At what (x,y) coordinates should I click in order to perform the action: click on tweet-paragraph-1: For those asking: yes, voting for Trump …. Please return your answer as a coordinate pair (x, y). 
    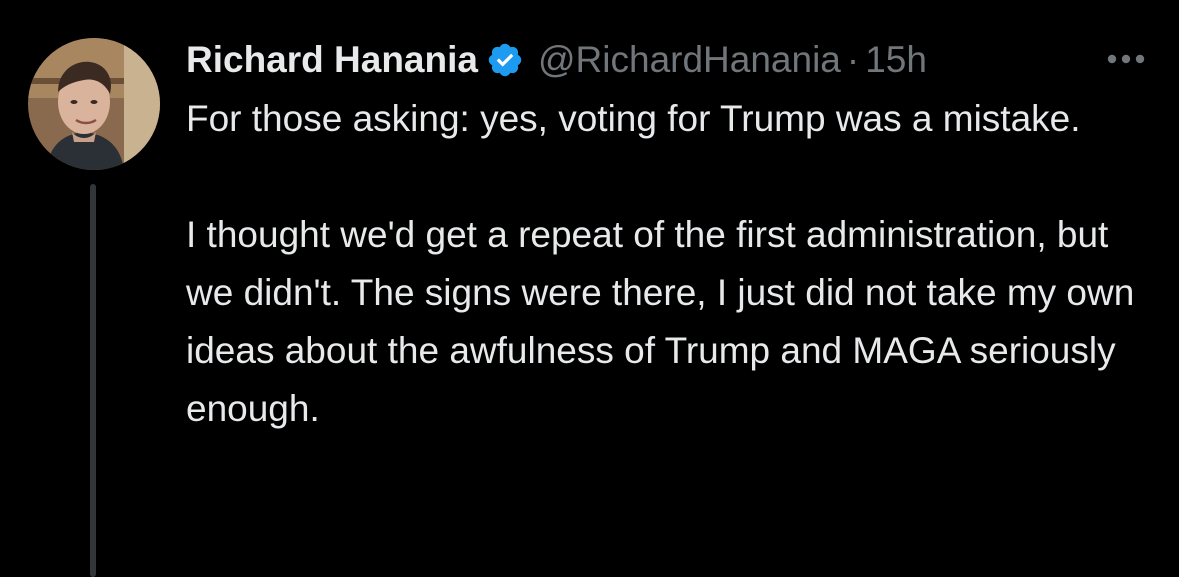
    Looking at the image, I should click on (633, 118).